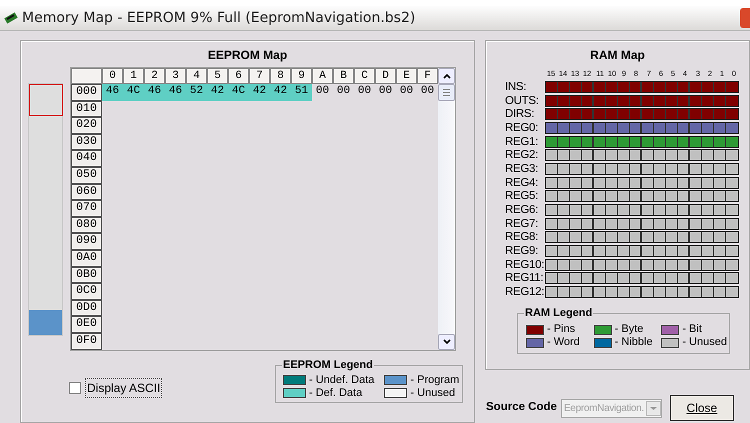  What do you see at coordinates (259, 76) in the screenshot?
I see `column-header: 7` at bounding box center [259, 76].